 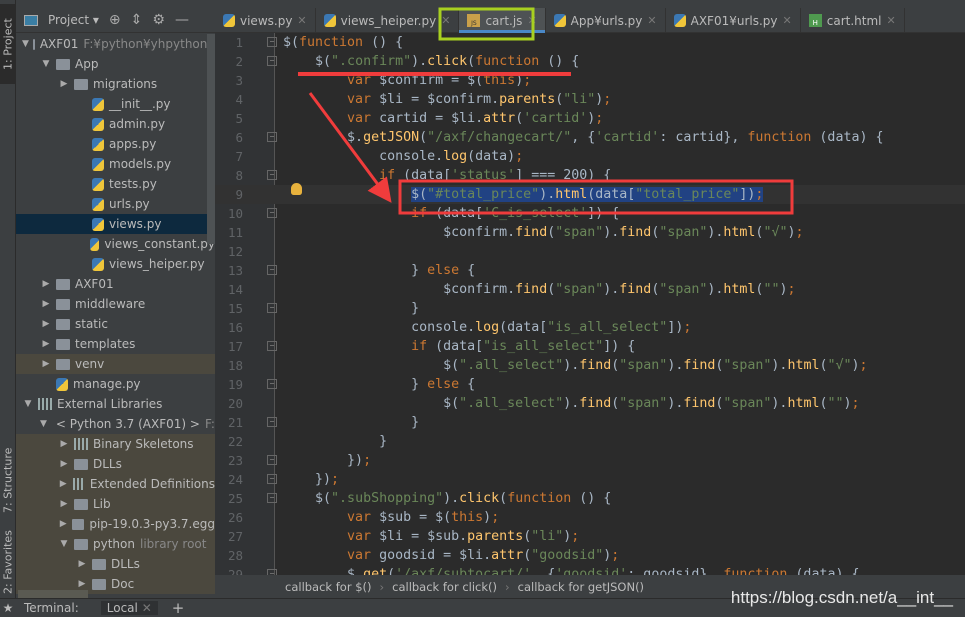 What do you see at coordinates (115, 524) in the screenshot?
I see `tree-item: ▶ pip-19.0.3-py3.7.egg` at bounding box center [115, 524].